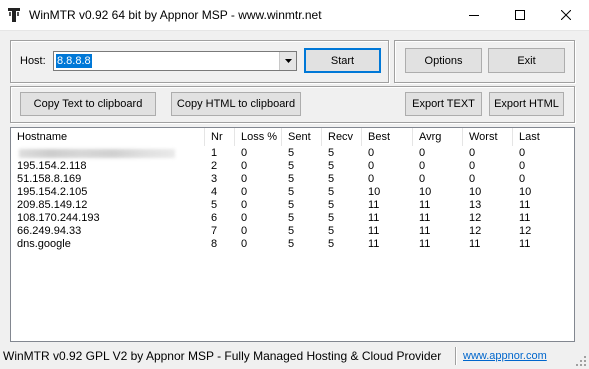 Image resolution: width=589 pixels, height=369 pixels. Describe the element at coordinates (220, 137) in the screenshot. I see `column-header-nr: Nr` at that location.